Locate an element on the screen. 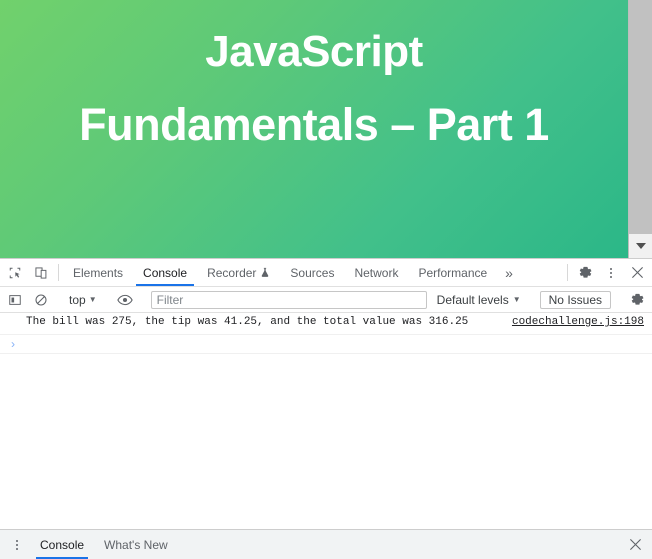 The height and width of the screenshot is (559, 652). clear-console-button is located at coordinates (41, 300).